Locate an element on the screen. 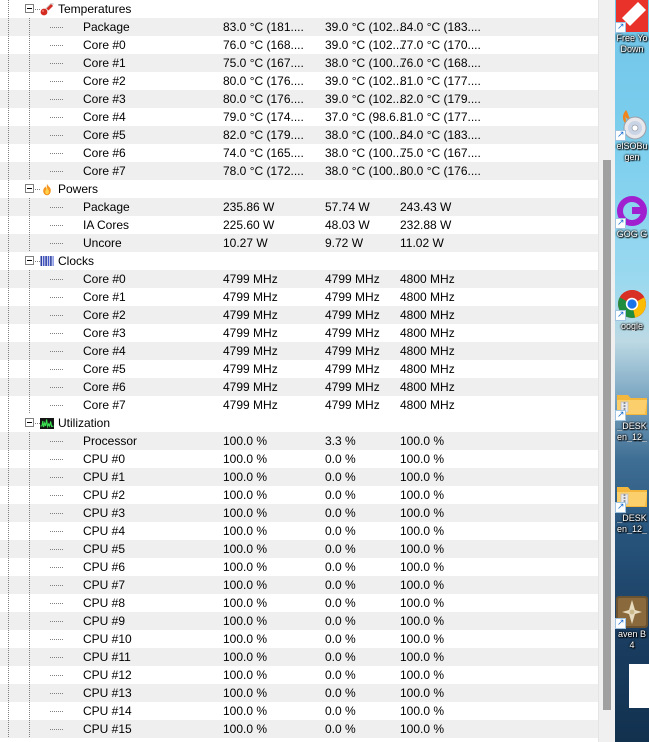  sensor-row: CPU #3 100.0 % 0.0 % 100.0 % is located at coordinates (299, 513).